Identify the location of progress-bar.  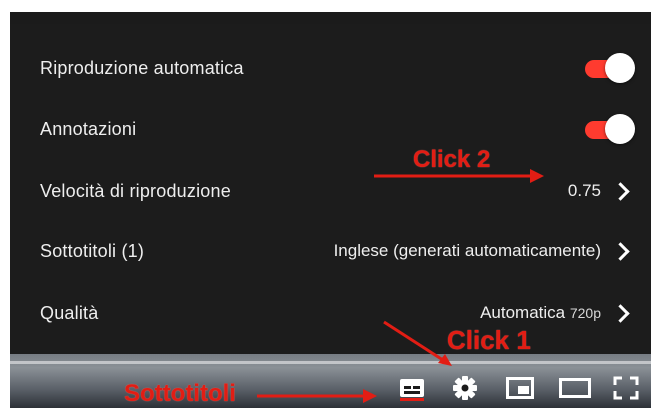
(330, 362).